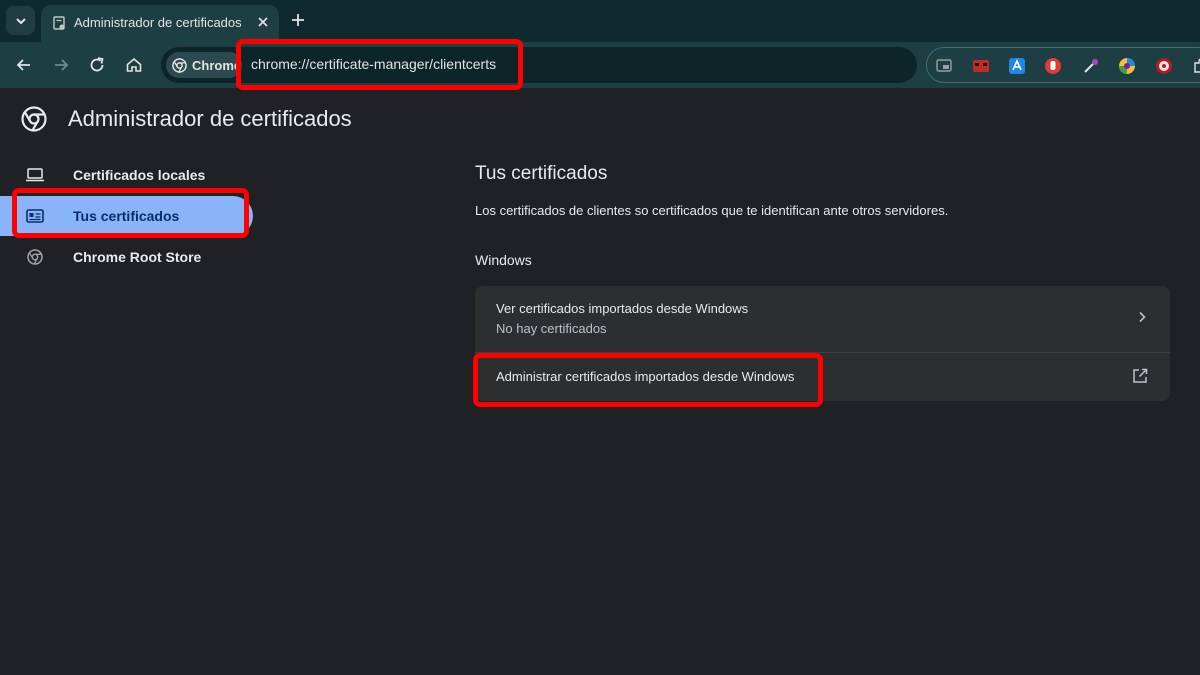  What do you see at coordinates (210, 118) in the screenshot?
I see `page-title: Administrador de certificados` at bounding box center [210, 118].